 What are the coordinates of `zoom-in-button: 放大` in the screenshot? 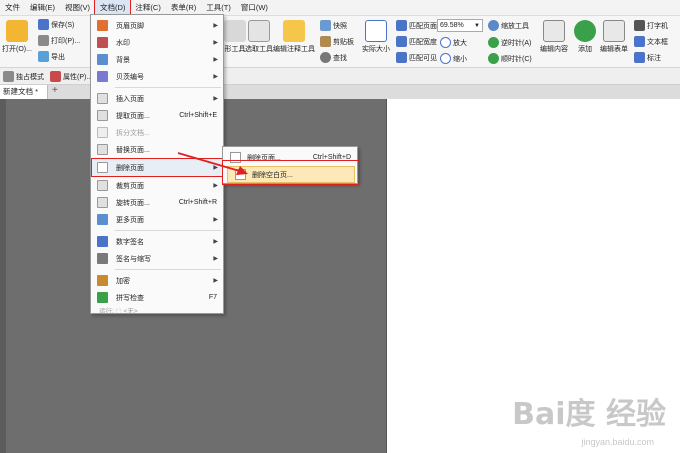 It's located at (453, 42).